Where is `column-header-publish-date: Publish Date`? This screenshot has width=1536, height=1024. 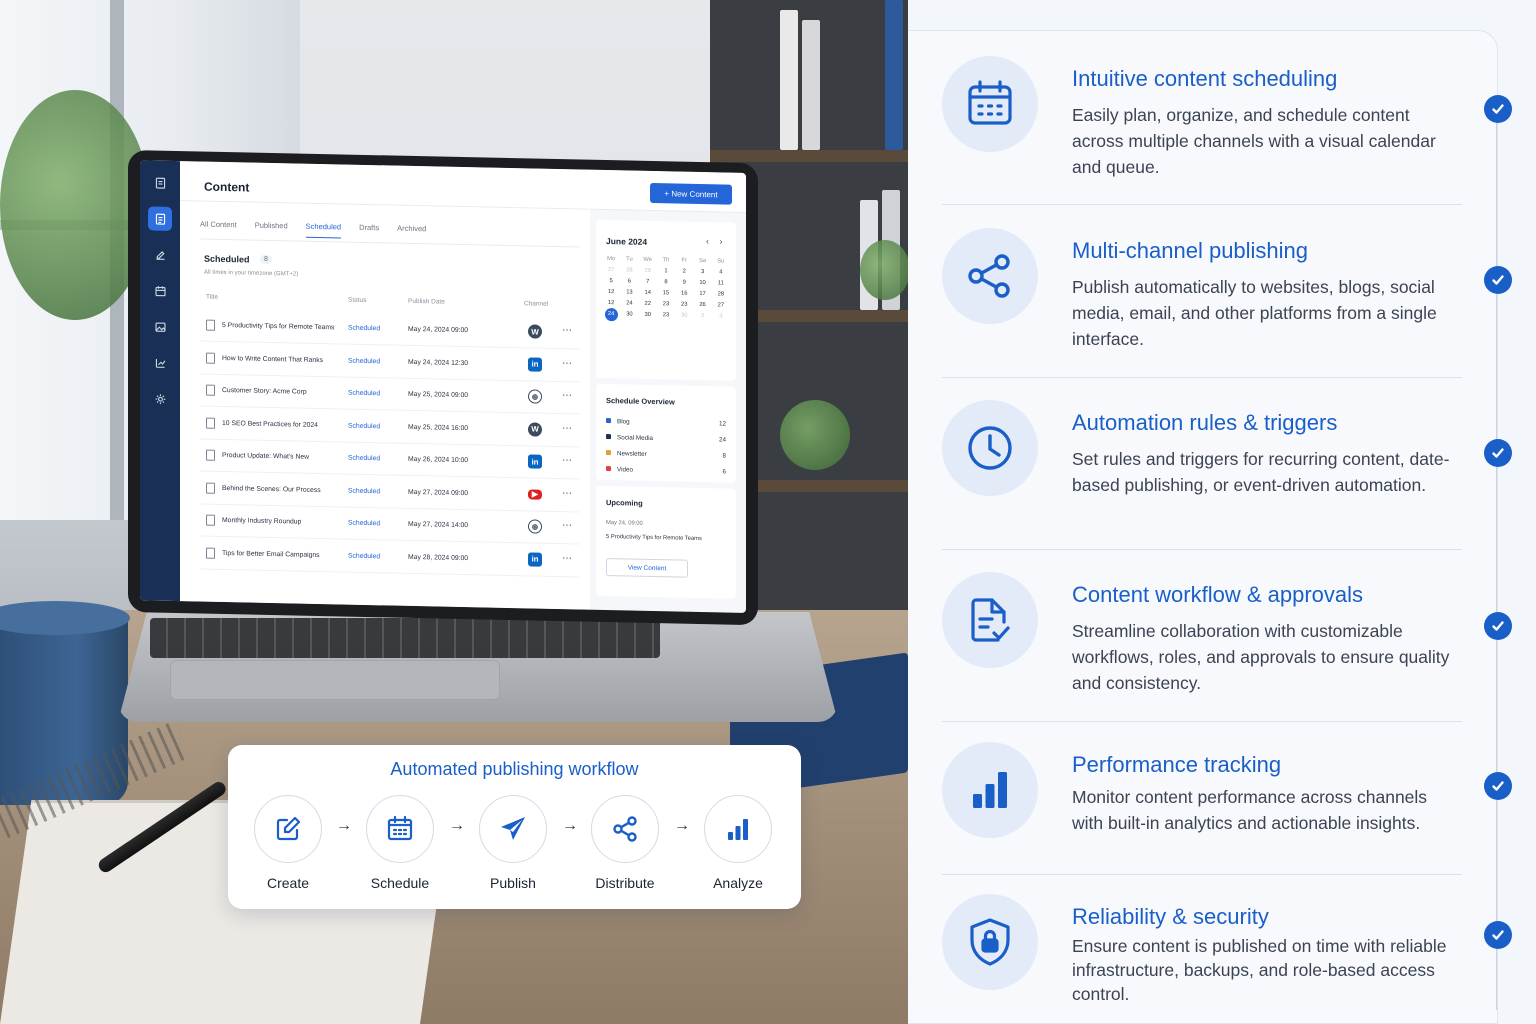 column-header-publish-date: Publish Date is located at coordinates (426, 302).